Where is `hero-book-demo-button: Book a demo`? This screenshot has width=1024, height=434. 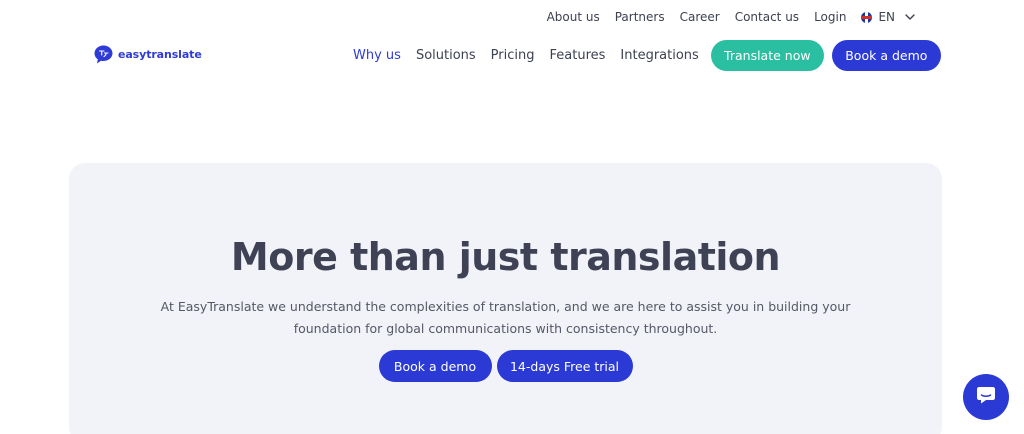 hero-book-demo-button: Book a demo is located at coordinates (435, 366).